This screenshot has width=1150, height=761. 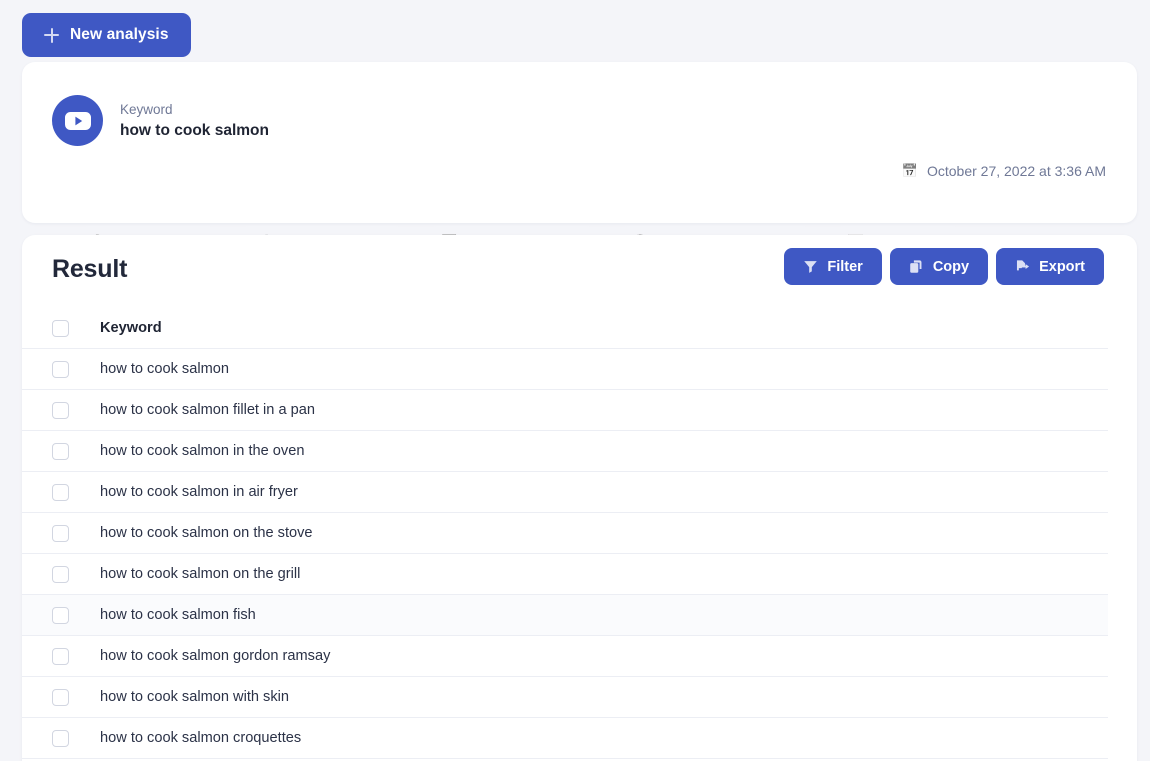 What do you see at coordinates (565, 738) in the screenshot?
I see `table-row: how to cook salmon croquettes` at bounding box center [565, 738].